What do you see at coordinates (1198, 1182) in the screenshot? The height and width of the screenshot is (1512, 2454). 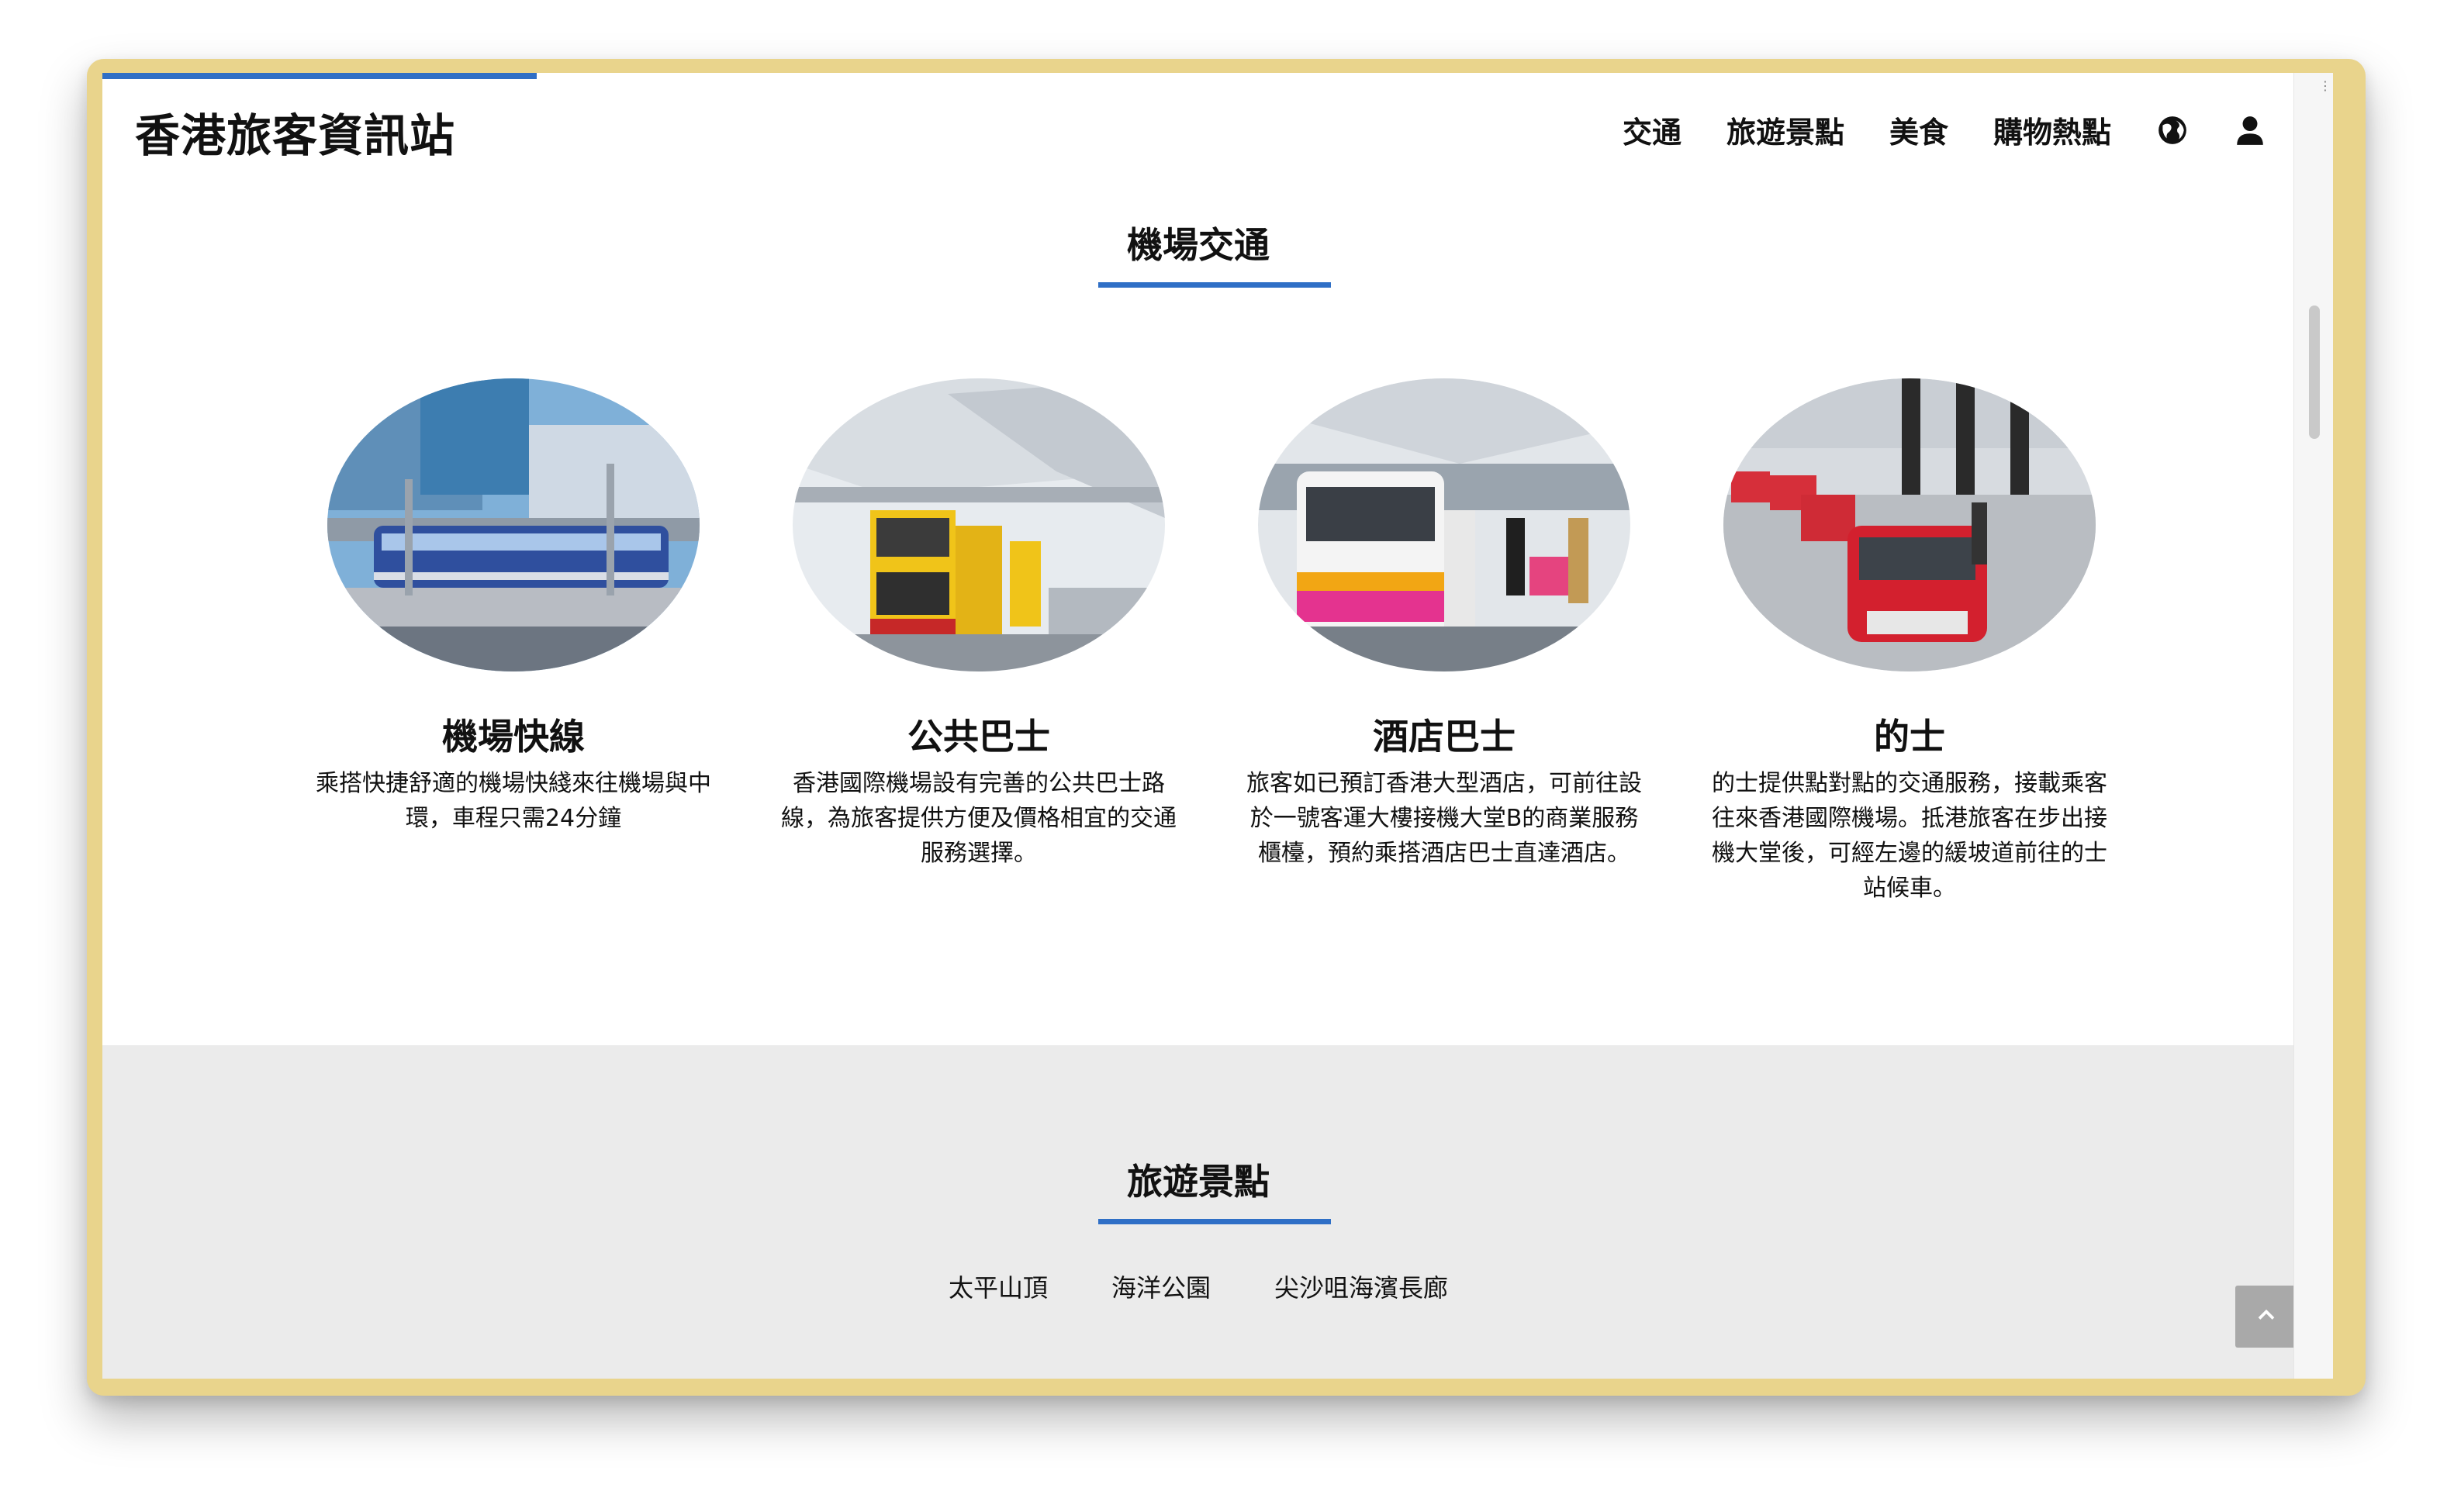 I see `attractions-section-title: 旅遊景點` at bounding box center [1198, 1182].